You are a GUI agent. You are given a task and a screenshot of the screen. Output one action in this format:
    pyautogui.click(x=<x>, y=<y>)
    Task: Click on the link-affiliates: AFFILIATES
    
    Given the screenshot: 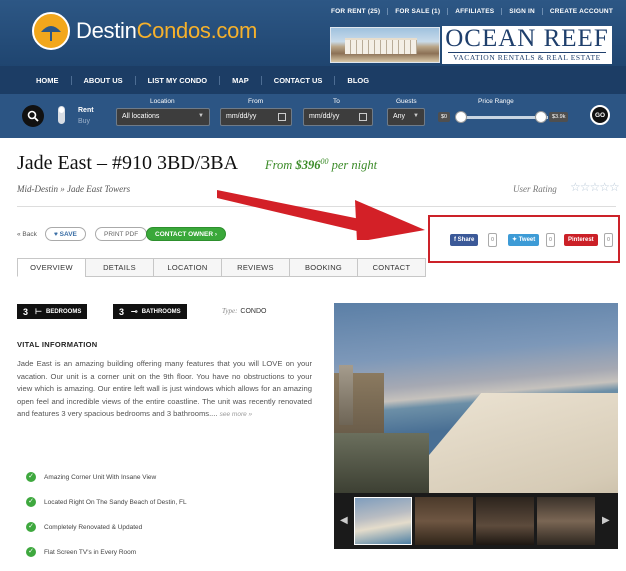 What is the action you would take?
    pyautogui.click(x=474, y=11)
    